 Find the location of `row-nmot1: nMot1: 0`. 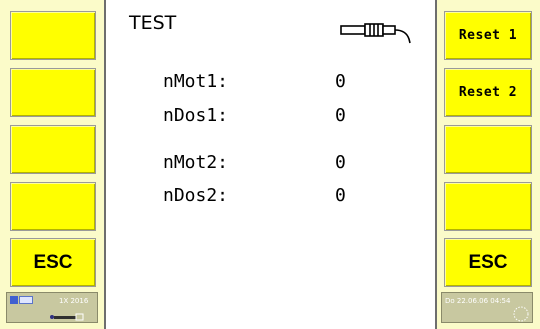

row-nmot1: nMot1: 0 is located at coordinates (263, 82).